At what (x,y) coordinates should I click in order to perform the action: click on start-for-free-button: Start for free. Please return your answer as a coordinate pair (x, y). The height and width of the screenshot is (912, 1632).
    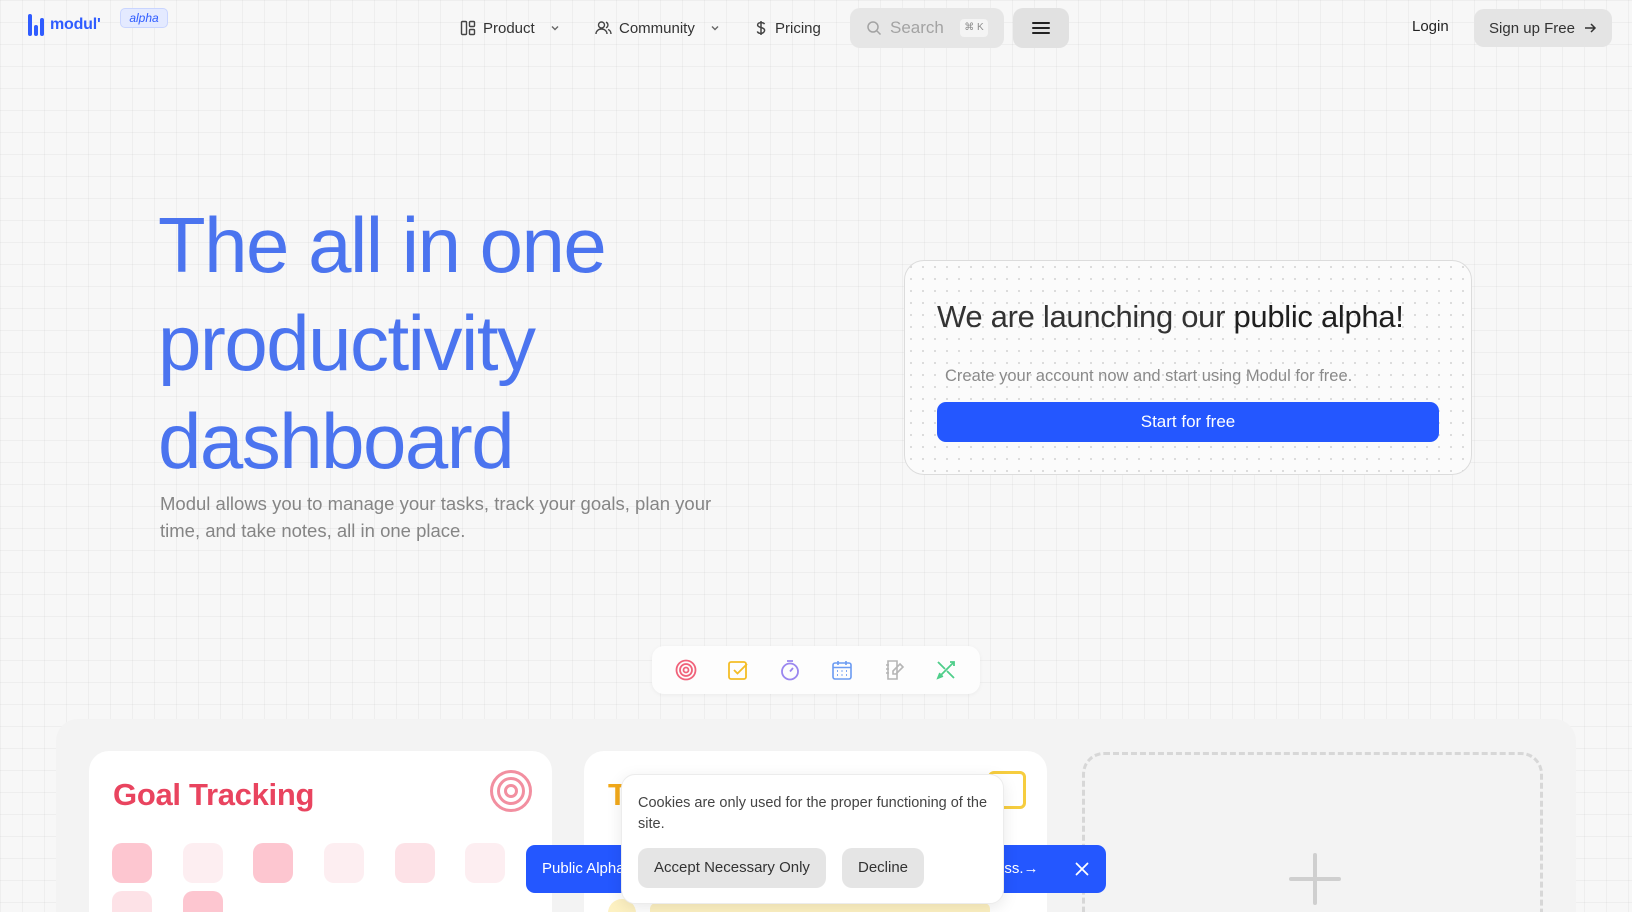
    Looking at the image, I should click on (1188, 422).